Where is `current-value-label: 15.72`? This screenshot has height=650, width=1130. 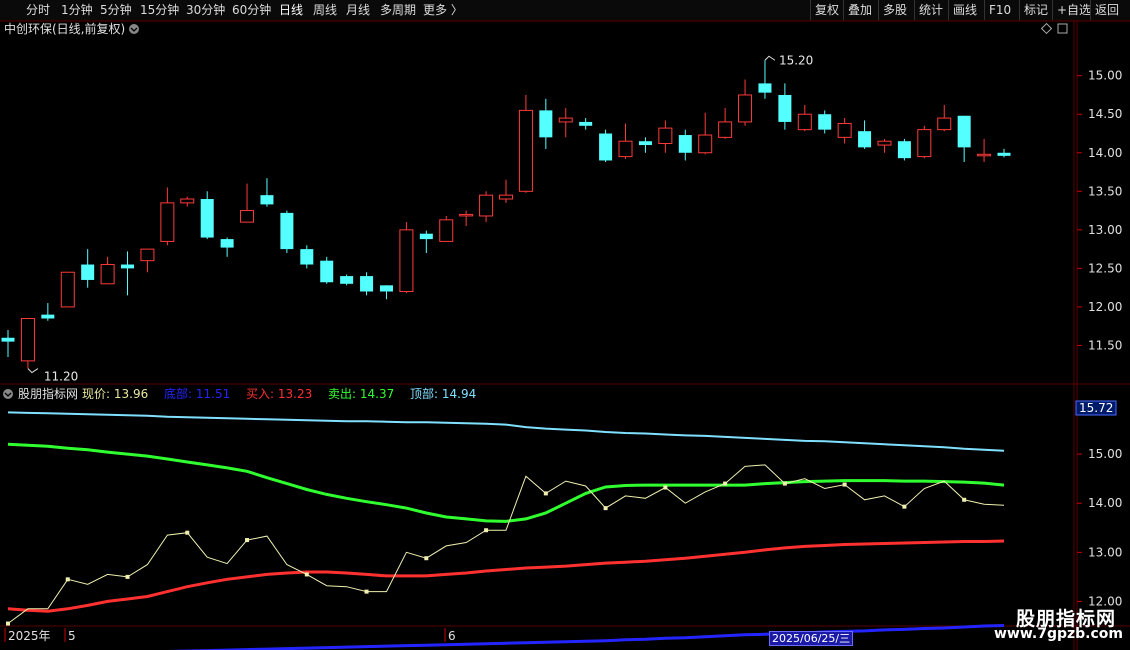 current-value-label: 15.72 is located at coordinates (1096, 408).